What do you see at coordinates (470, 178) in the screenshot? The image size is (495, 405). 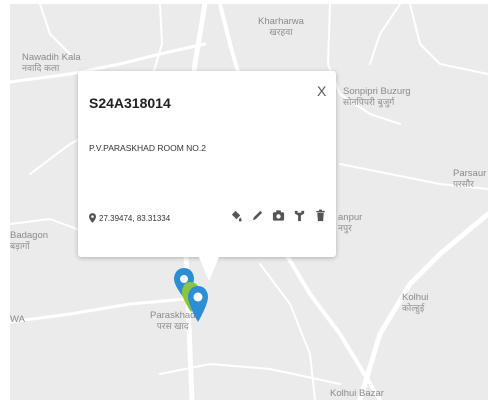 I see `place-label: Parsaur परसौर` at bounding box center [470, 178].